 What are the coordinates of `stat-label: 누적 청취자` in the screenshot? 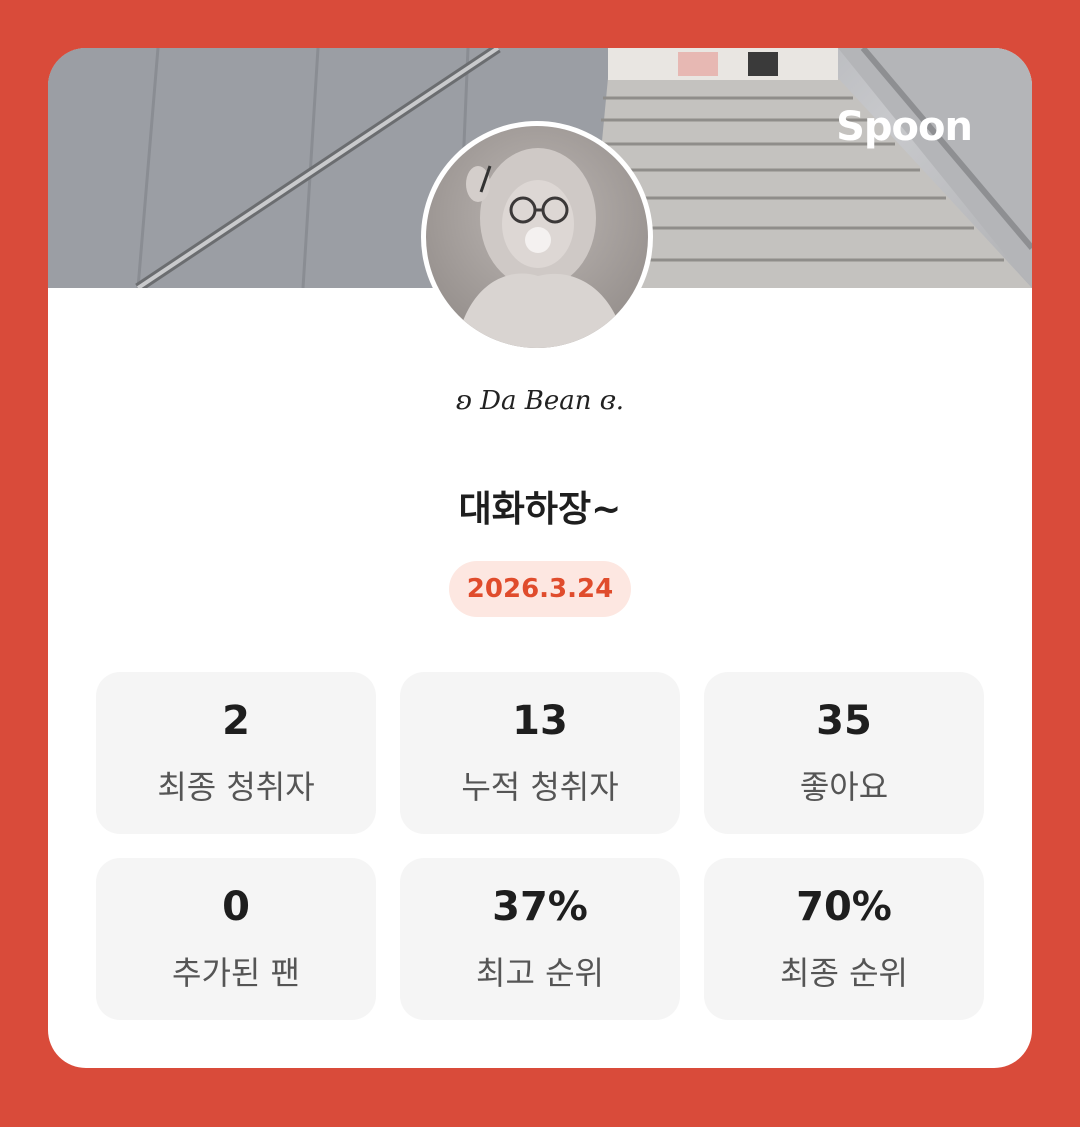 It's located at (540, 787).